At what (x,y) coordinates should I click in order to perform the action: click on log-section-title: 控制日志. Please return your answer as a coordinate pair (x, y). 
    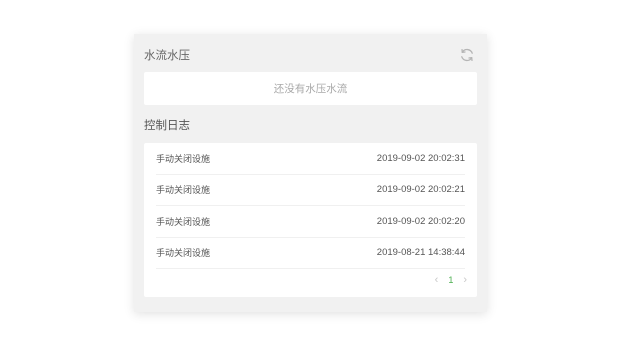
    Looking at the image, I should click on (167, 125).